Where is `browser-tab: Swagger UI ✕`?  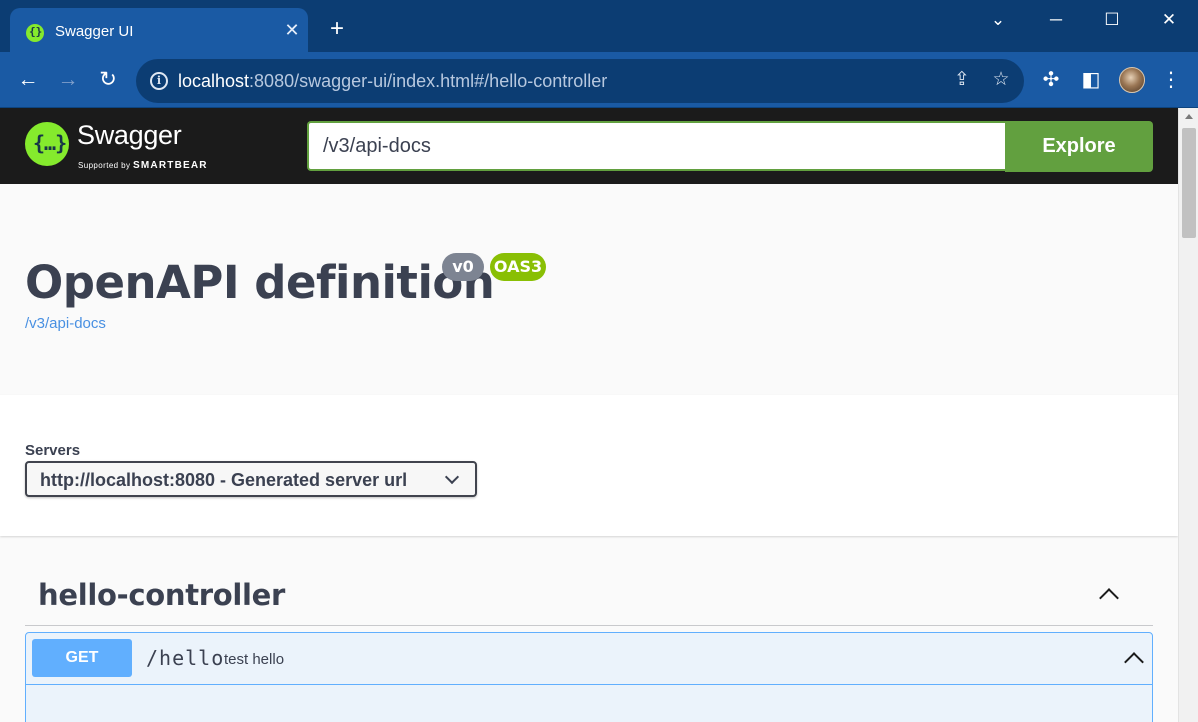
browser-tab: Swagger UI ✕ is located at coordinates (159, 30).